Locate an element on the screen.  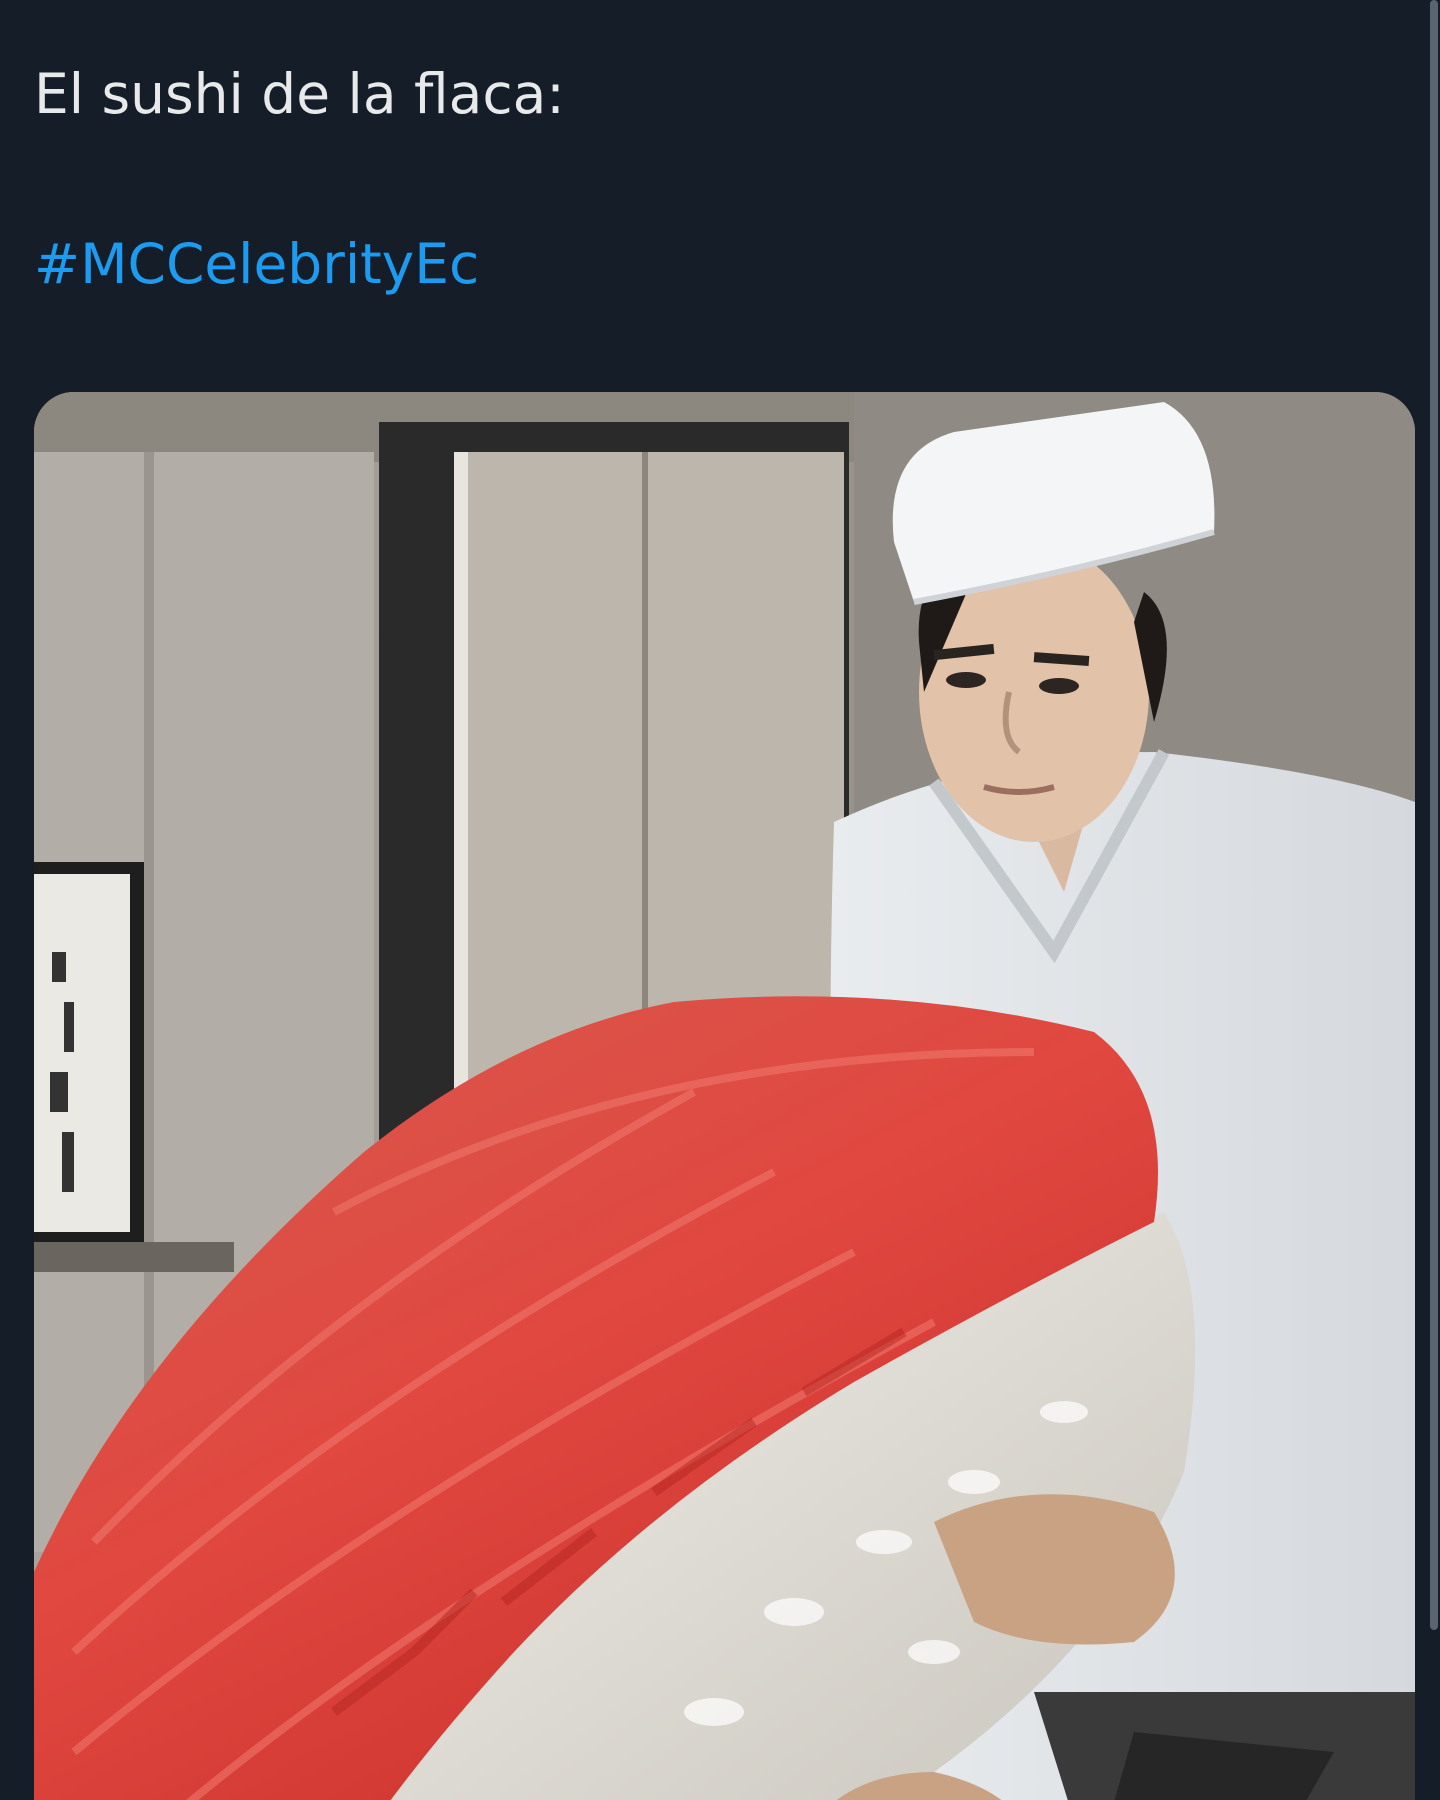
scrollbar-thumb is located at coordinates (1434, 815).